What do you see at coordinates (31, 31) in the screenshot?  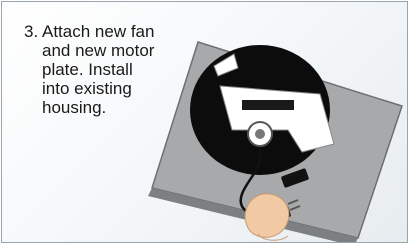 I see `step-number: 3.` at bounding box center [31, 31].